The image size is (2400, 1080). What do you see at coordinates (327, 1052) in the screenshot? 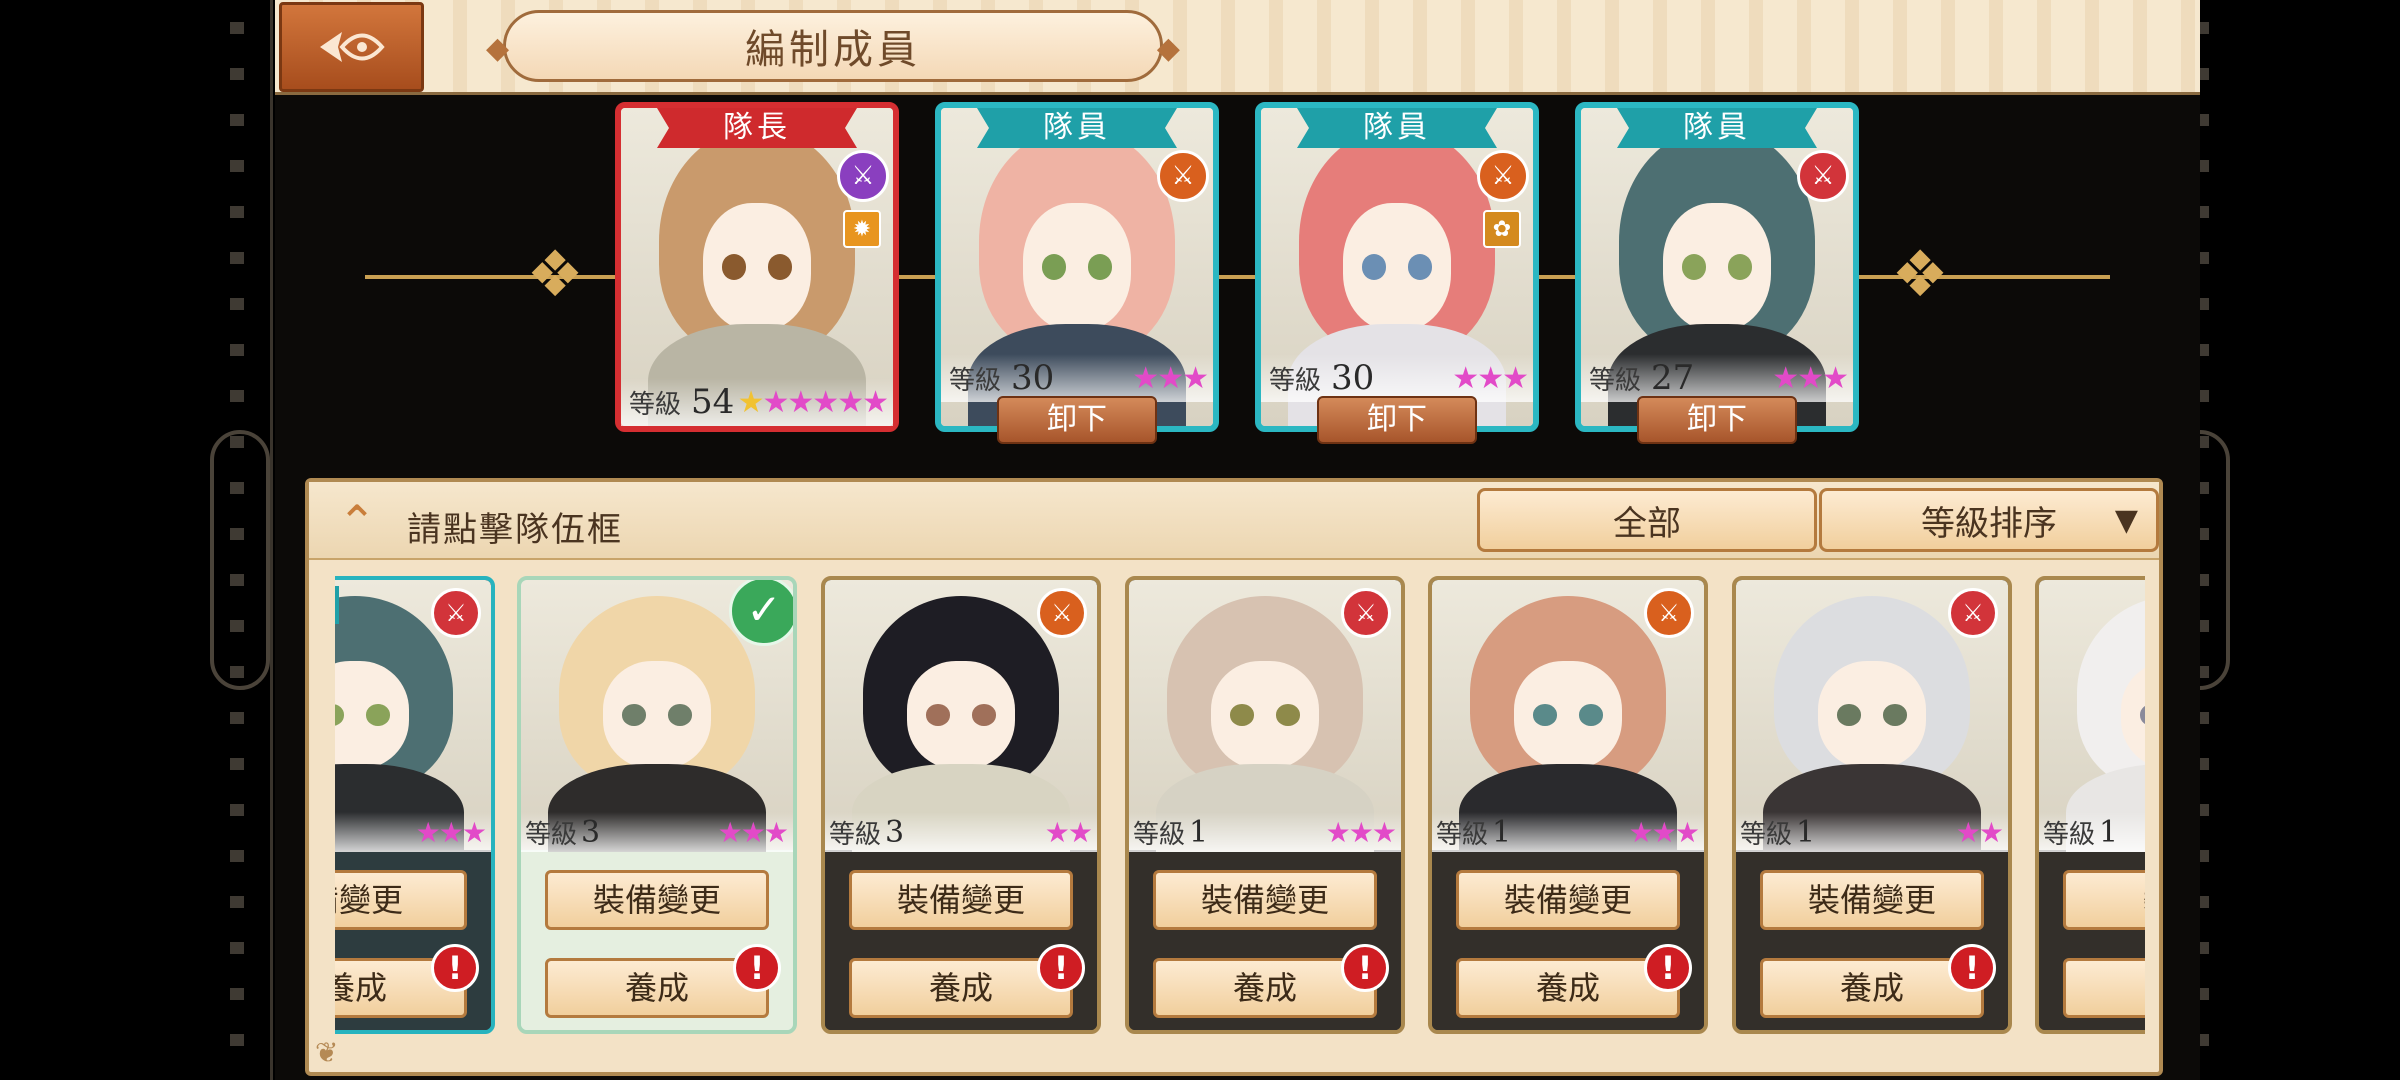
I see `corner-ornament-icon: ❦` at bounding box center [327, 1052].